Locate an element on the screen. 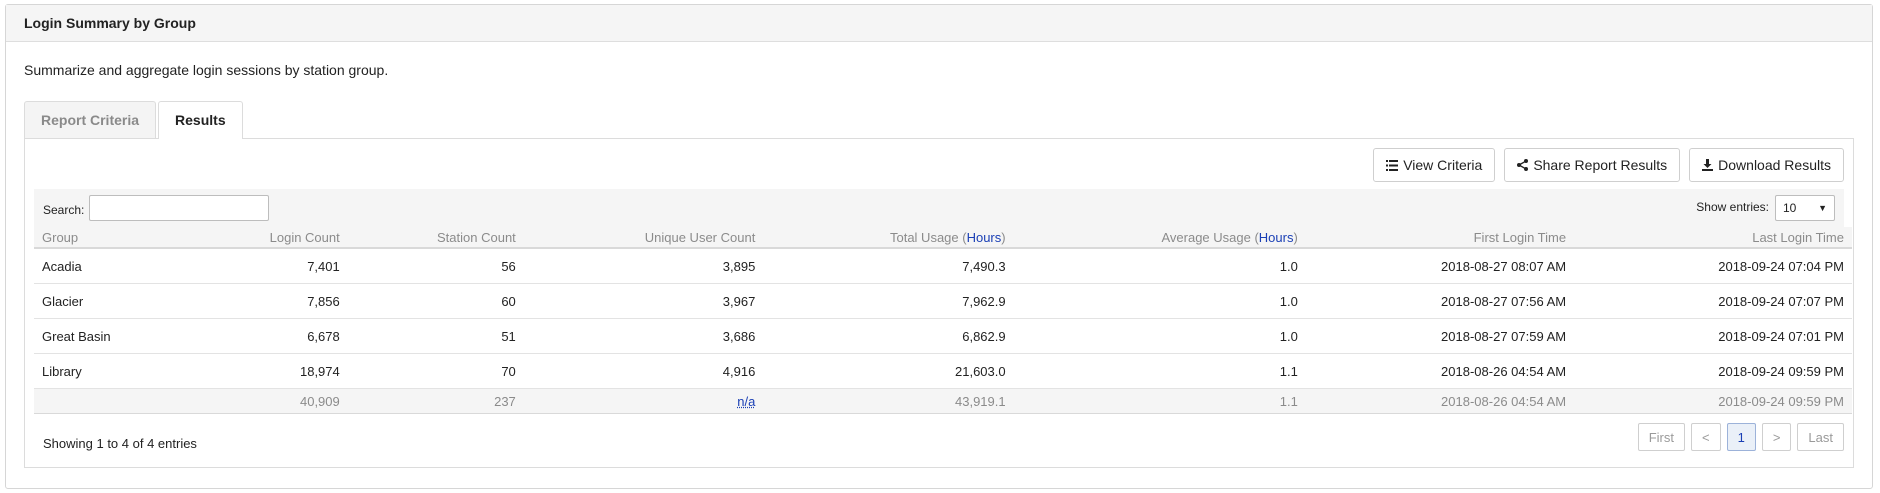 The width and height of the screenshot is (1880, 493). column-header-login-count: Login Count is located at coordinates (271, 238).